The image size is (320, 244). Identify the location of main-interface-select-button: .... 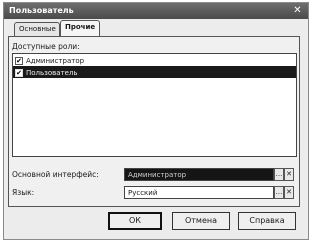
(279, 174).